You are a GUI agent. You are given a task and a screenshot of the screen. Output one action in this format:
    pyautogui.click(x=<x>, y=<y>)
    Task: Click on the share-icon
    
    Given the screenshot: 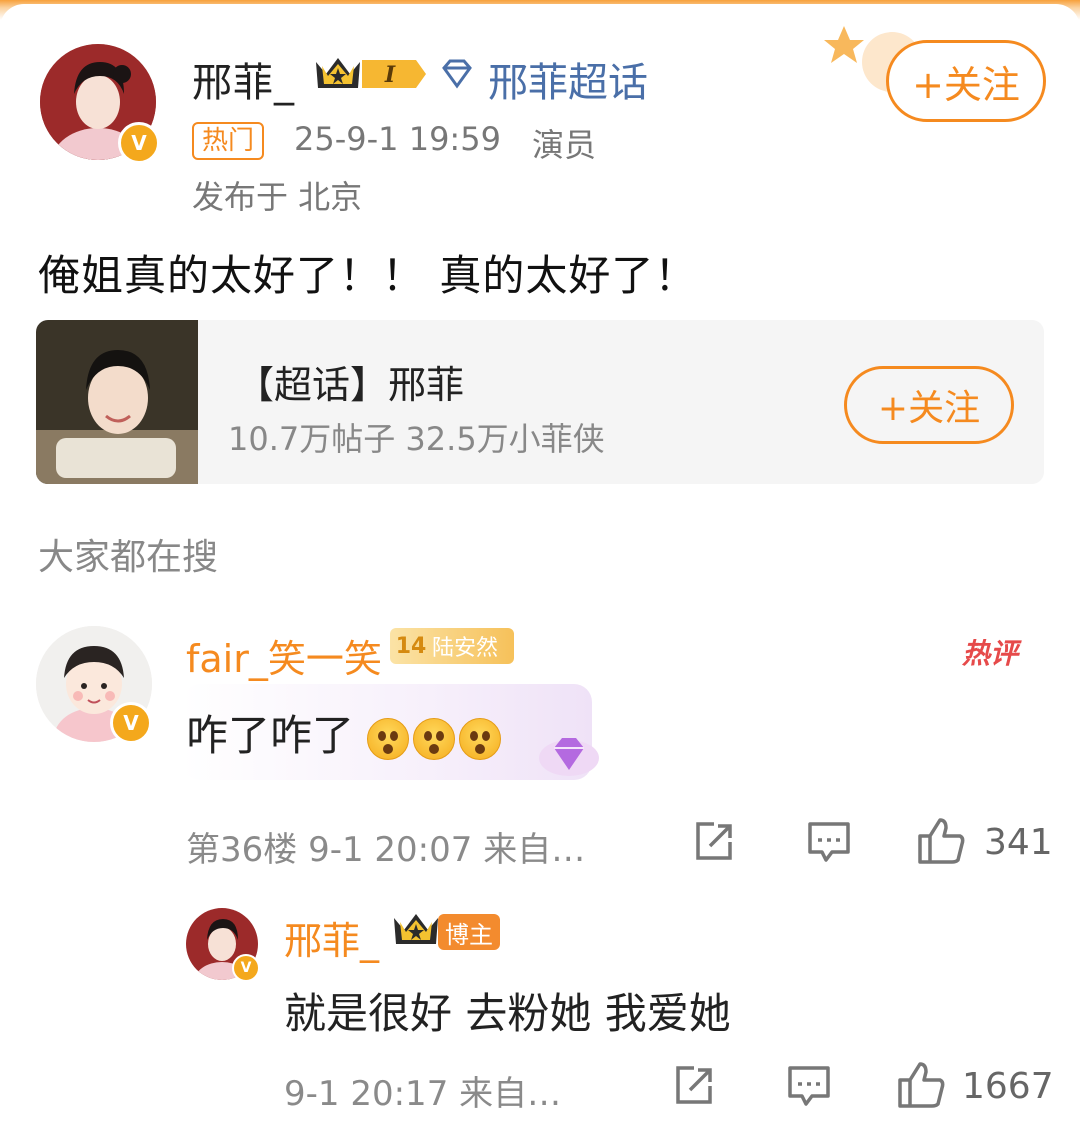 What is the action you would take?
    pyautogui.click(x=714, y=842)
    